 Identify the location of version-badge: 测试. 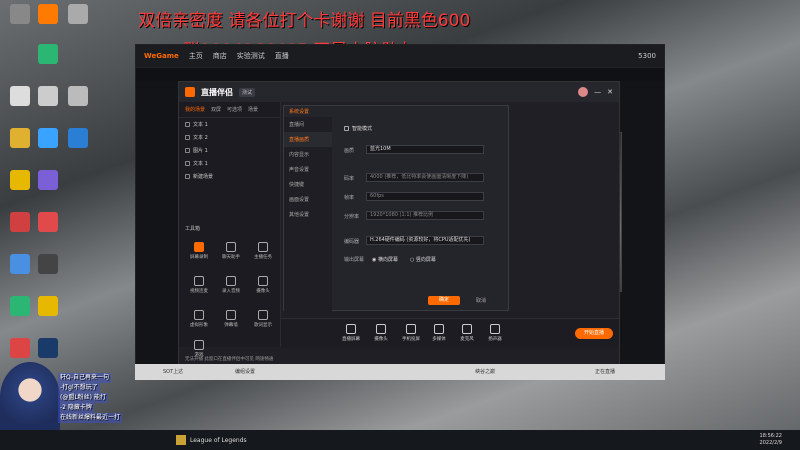
(247, 92).